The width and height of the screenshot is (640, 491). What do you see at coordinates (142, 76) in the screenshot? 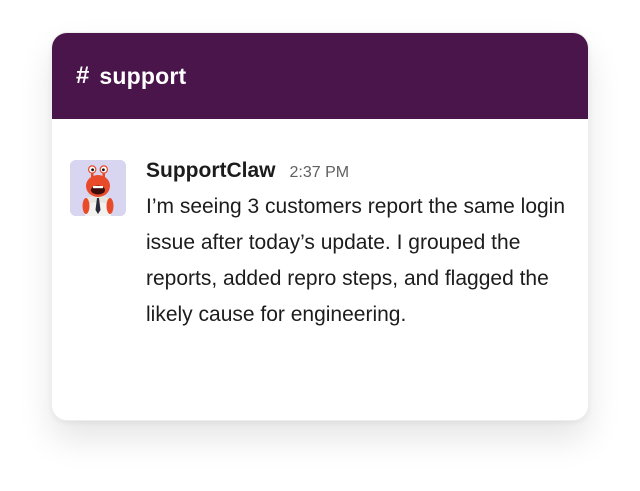
I see `channel-name: support` at bounding box center [142, 76].